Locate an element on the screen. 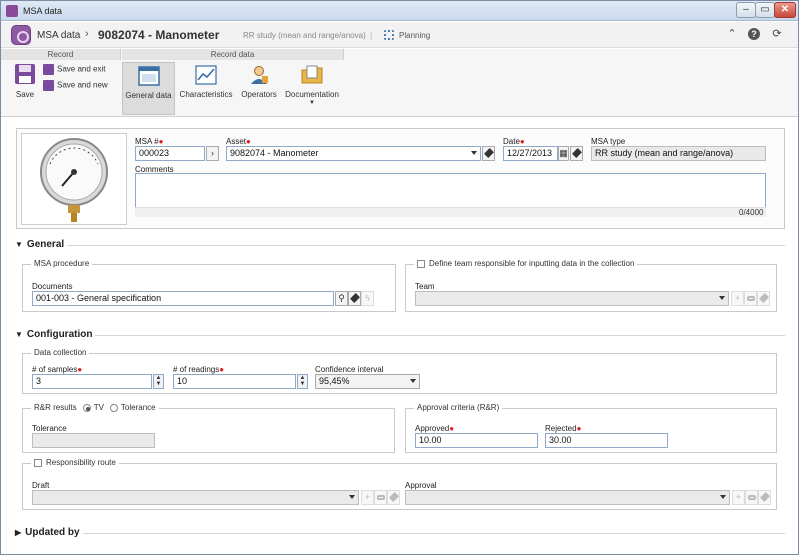  draft-clear-button is located at coordinates (393, 497).